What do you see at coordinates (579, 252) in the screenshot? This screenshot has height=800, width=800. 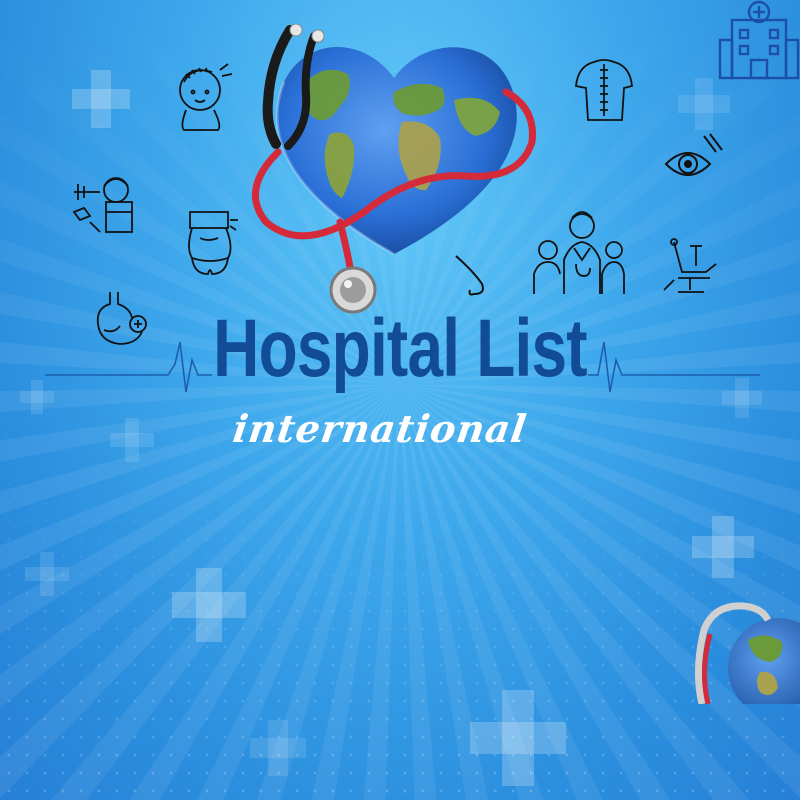 I see `medical-team-icon` at bounding box center [579, 252].